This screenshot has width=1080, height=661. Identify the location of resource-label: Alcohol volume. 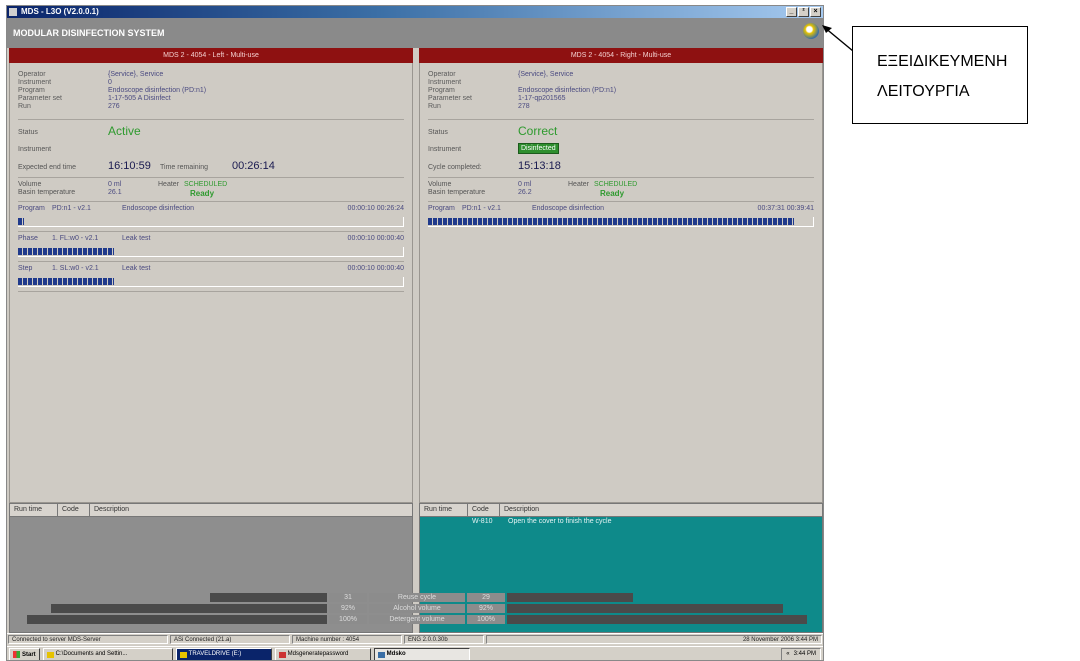
(417, 608).